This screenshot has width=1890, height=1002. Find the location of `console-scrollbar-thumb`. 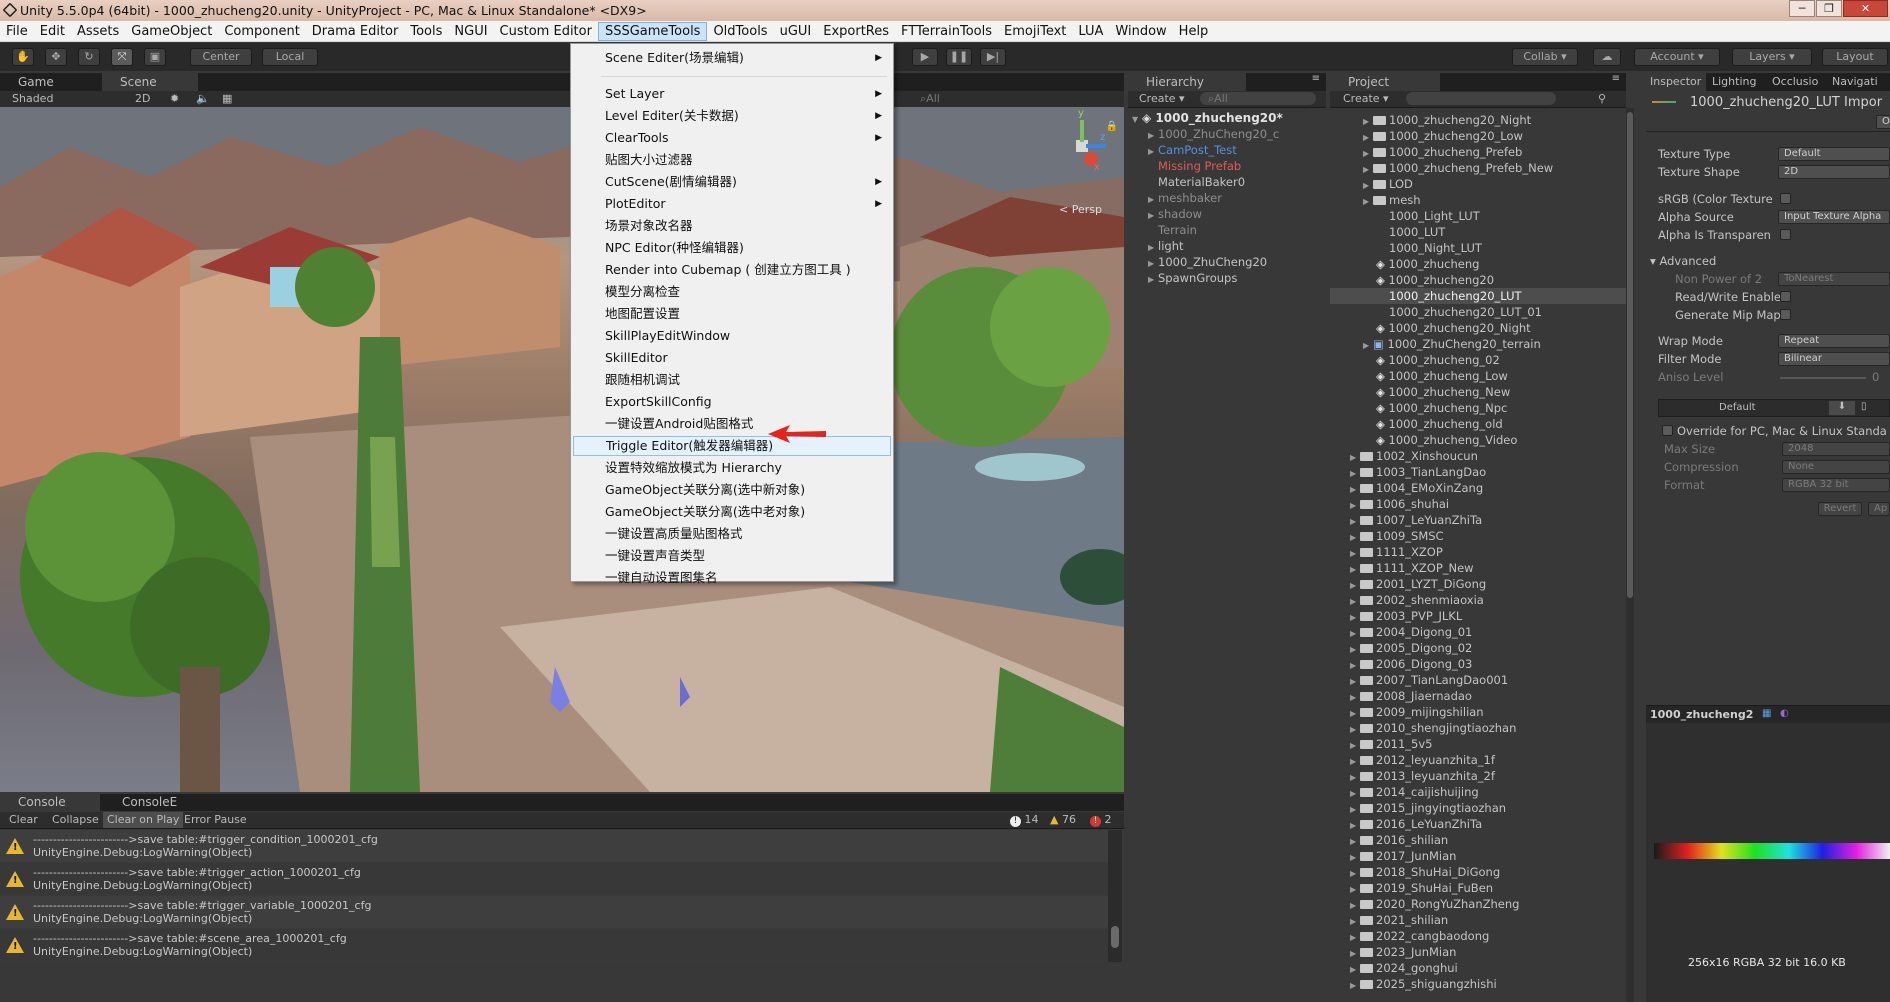

console-scrollbar-thumb is located at coordinates (1115, 937).